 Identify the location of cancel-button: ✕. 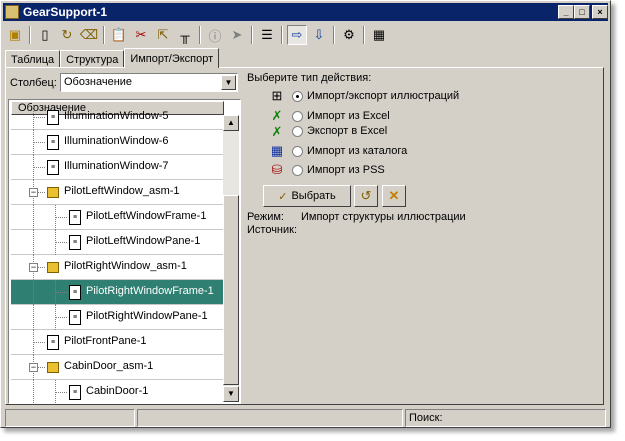
(394, 196).